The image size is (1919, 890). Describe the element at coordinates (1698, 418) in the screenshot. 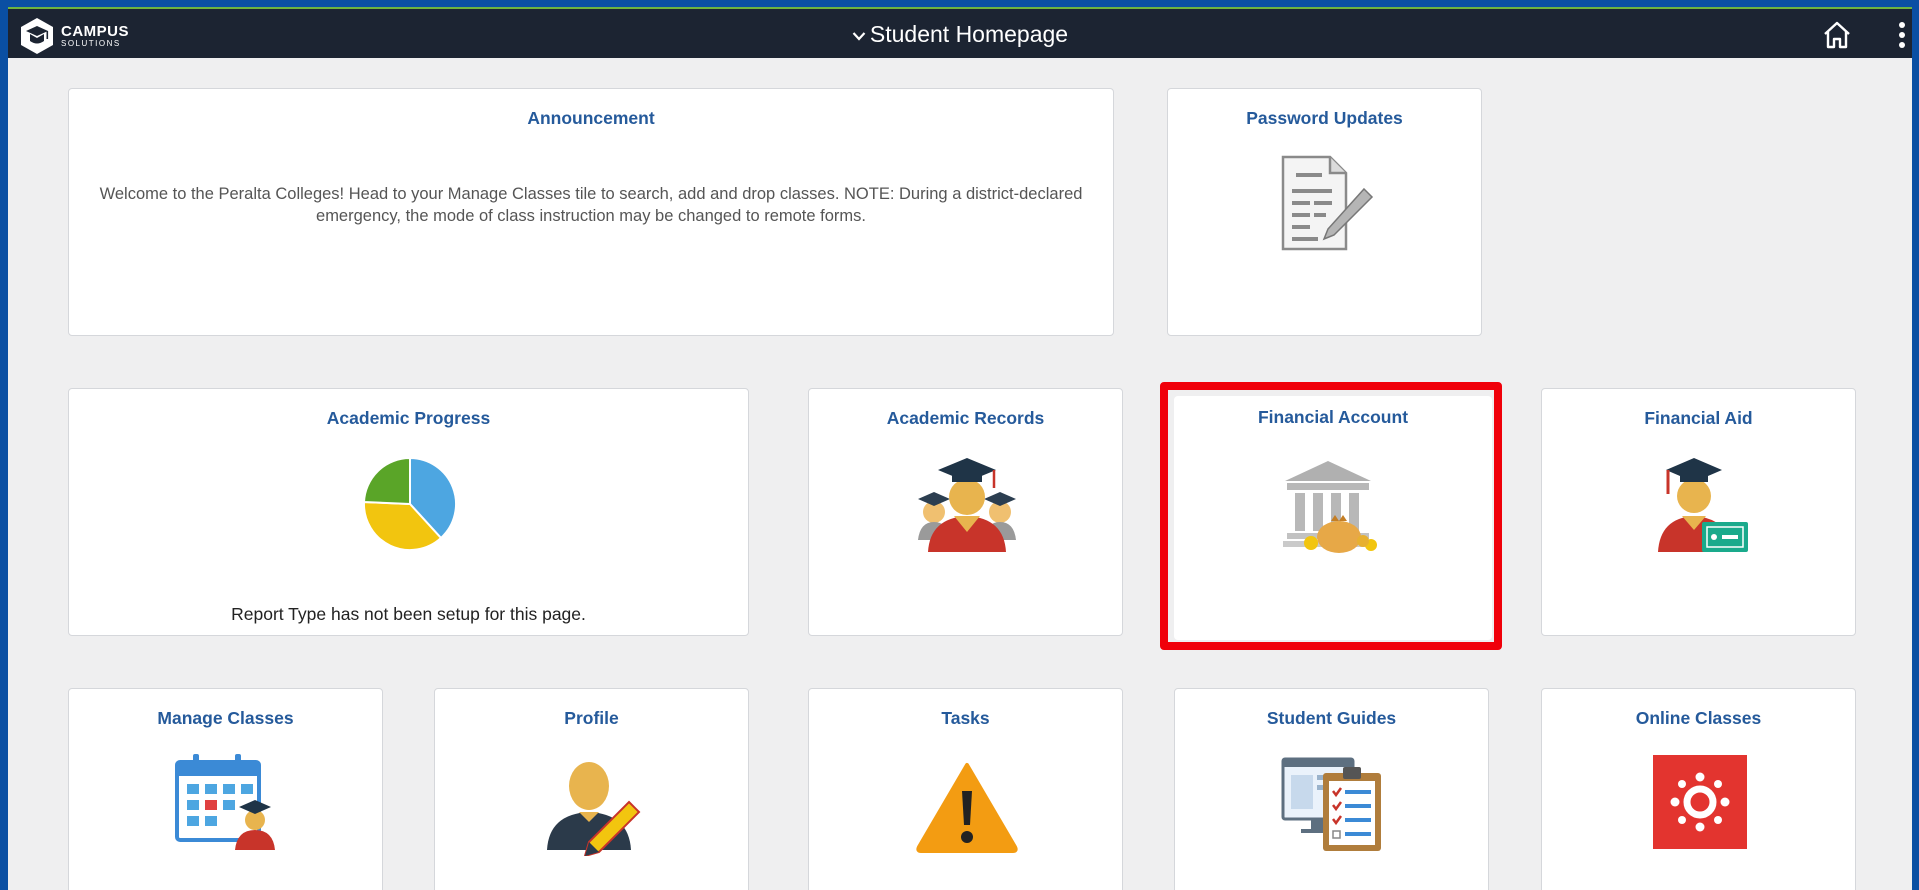

I see `tile-title: Financial Aid` at that location.